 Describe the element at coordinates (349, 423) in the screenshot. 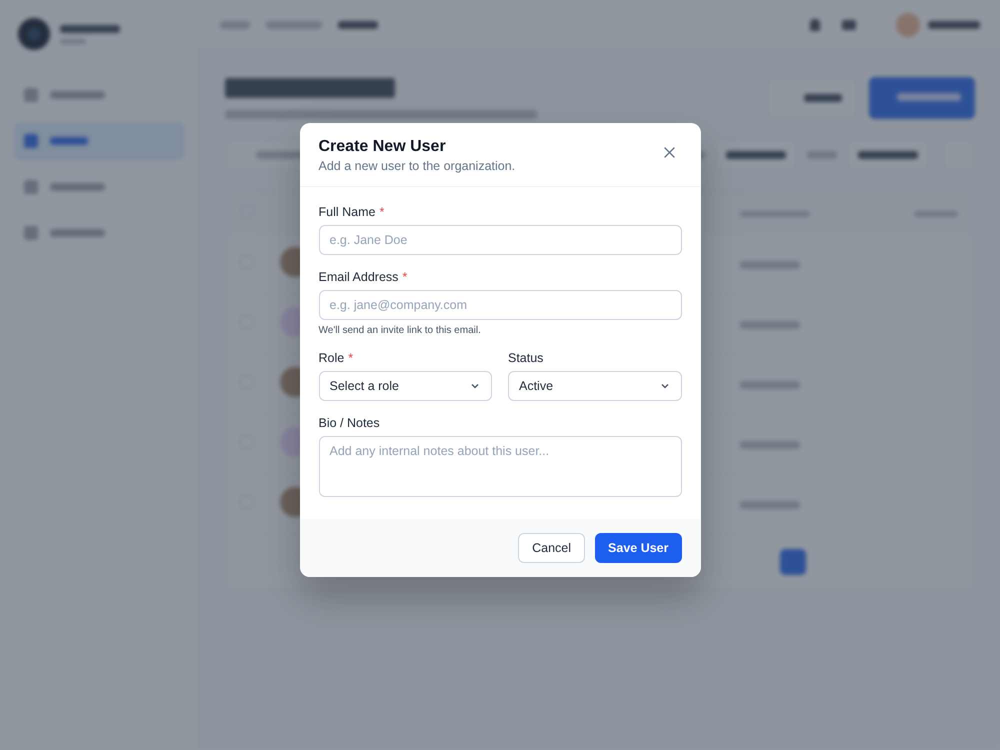

I see `field-label: Bio / Notes` at that location.